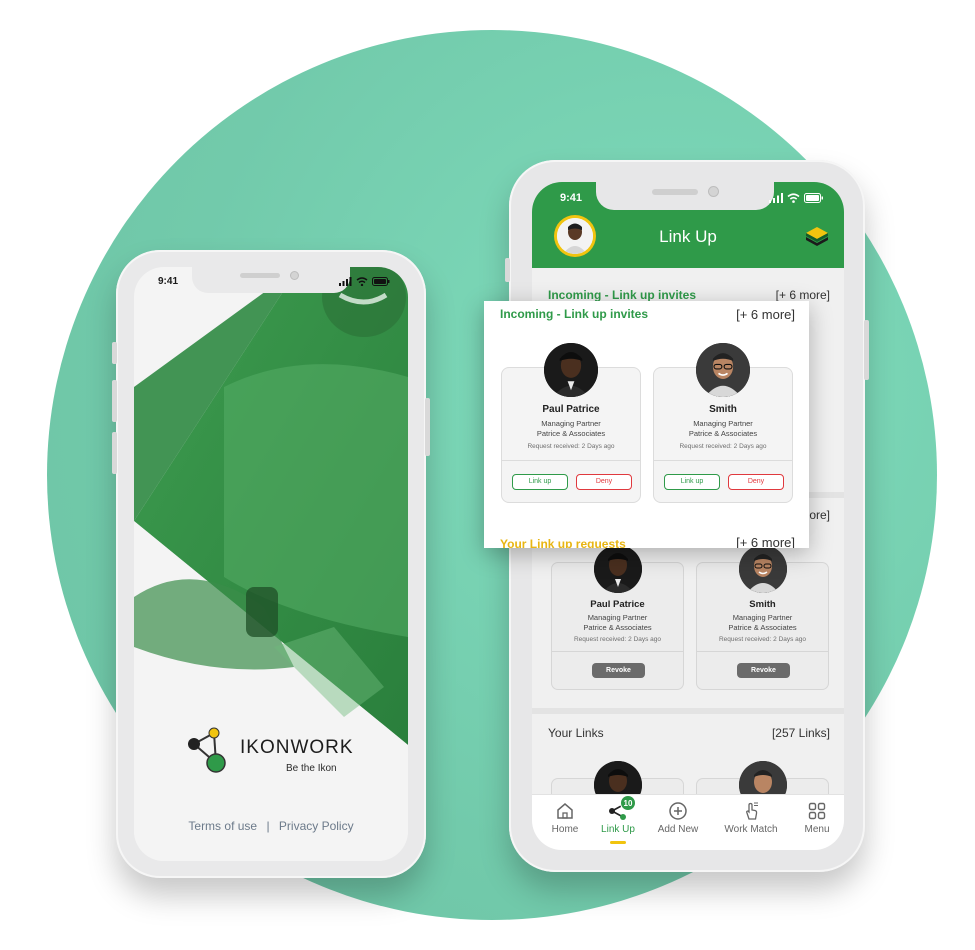 The width and height of the screenshot is (975, 950). I want to click on home-icon, so click(565, 811).